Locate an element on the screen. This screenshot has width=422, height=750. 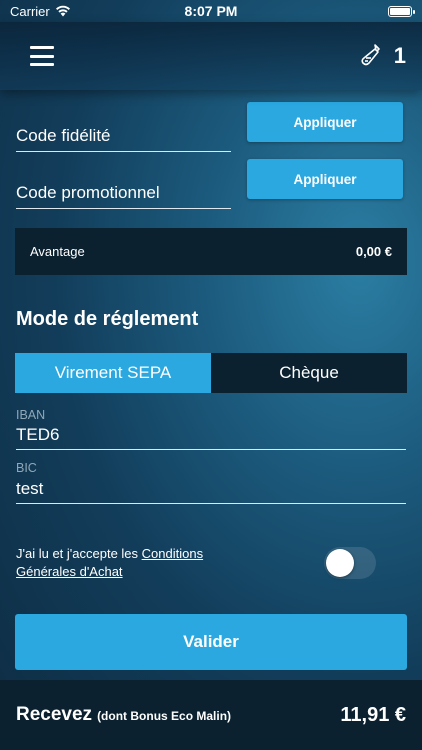
terms-toggle is located at coordinates (350, 563).